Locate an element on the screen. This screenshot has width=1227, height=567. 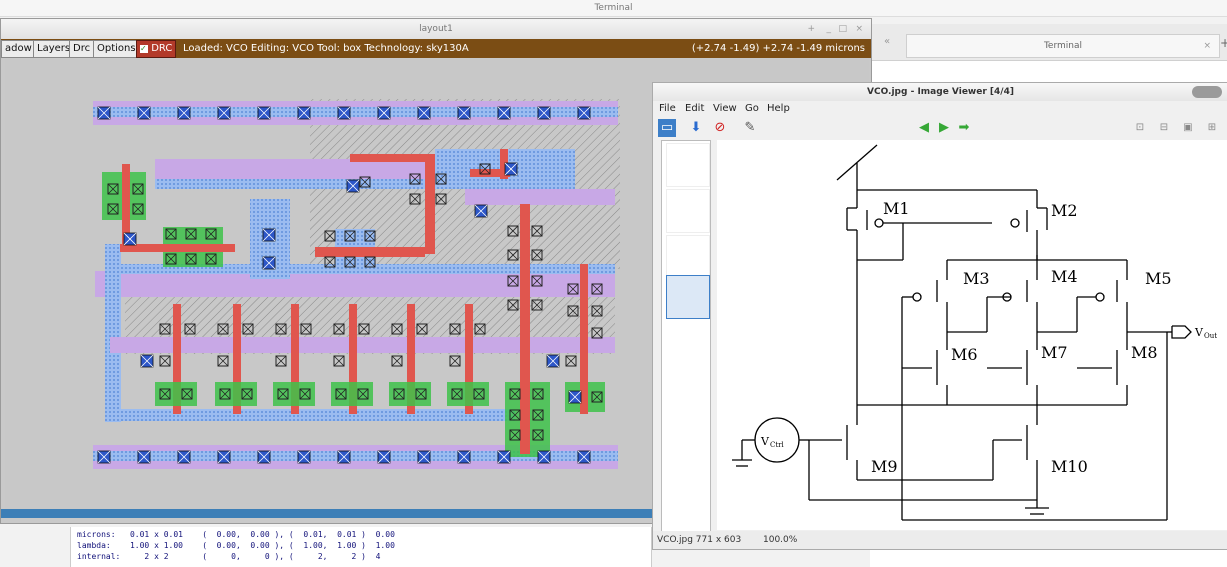
label-m5: M5 is located at coordinates (1158, 278).